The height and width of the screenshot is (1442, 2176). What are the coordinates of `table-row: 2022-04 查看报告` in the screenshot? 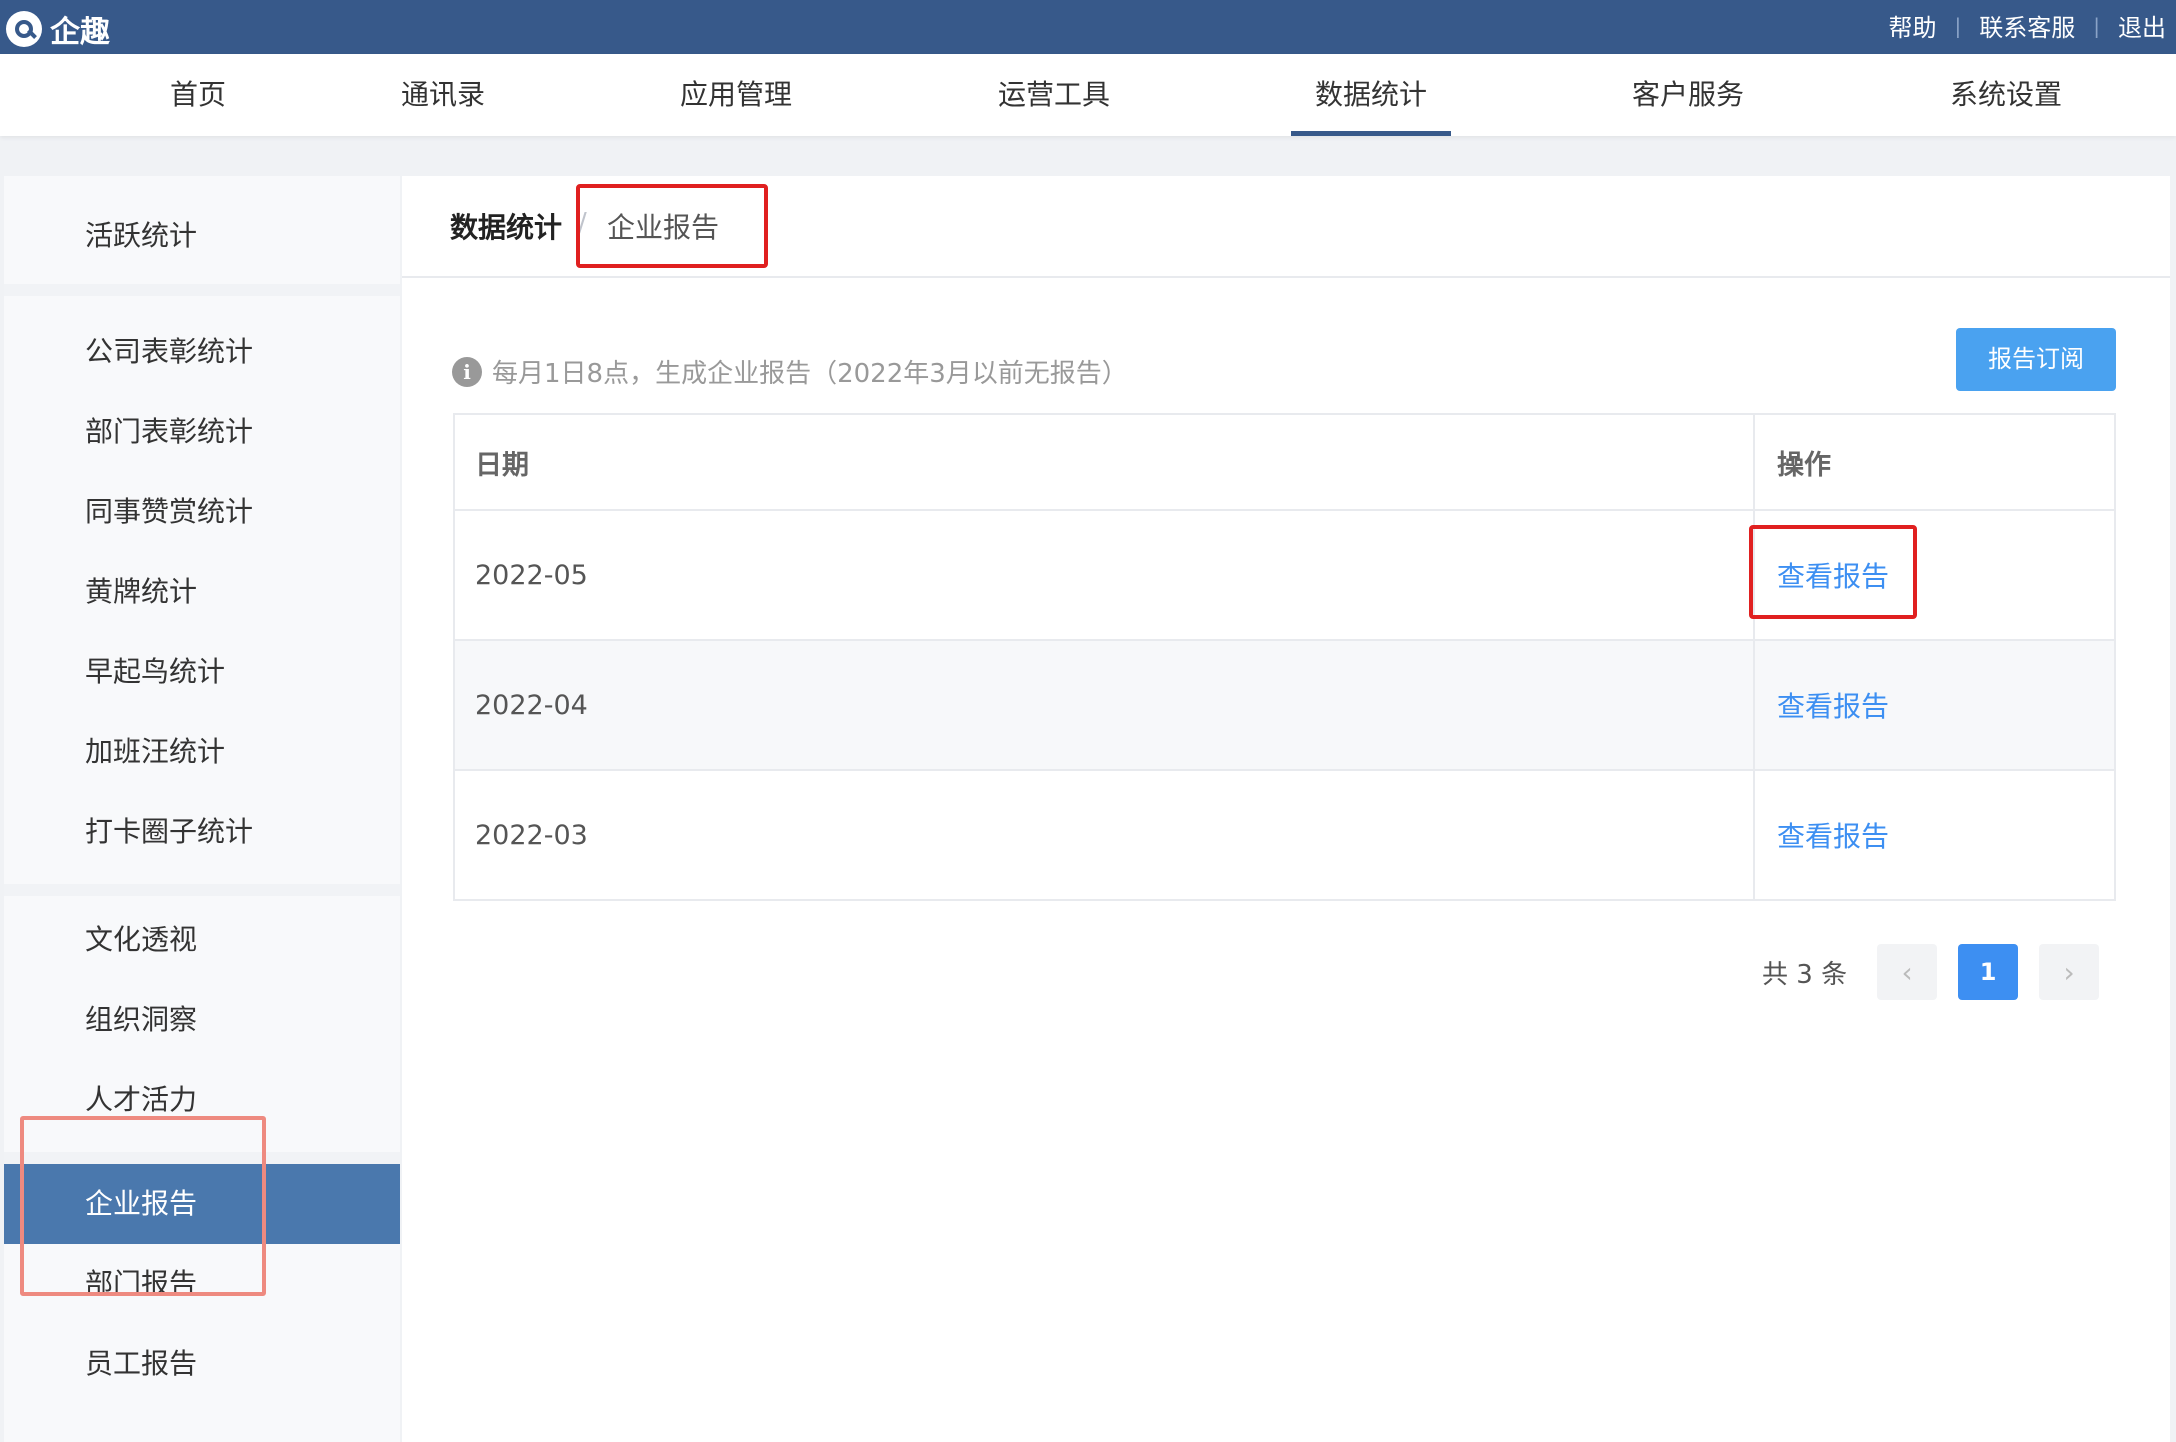 It's located at (1284, 706).